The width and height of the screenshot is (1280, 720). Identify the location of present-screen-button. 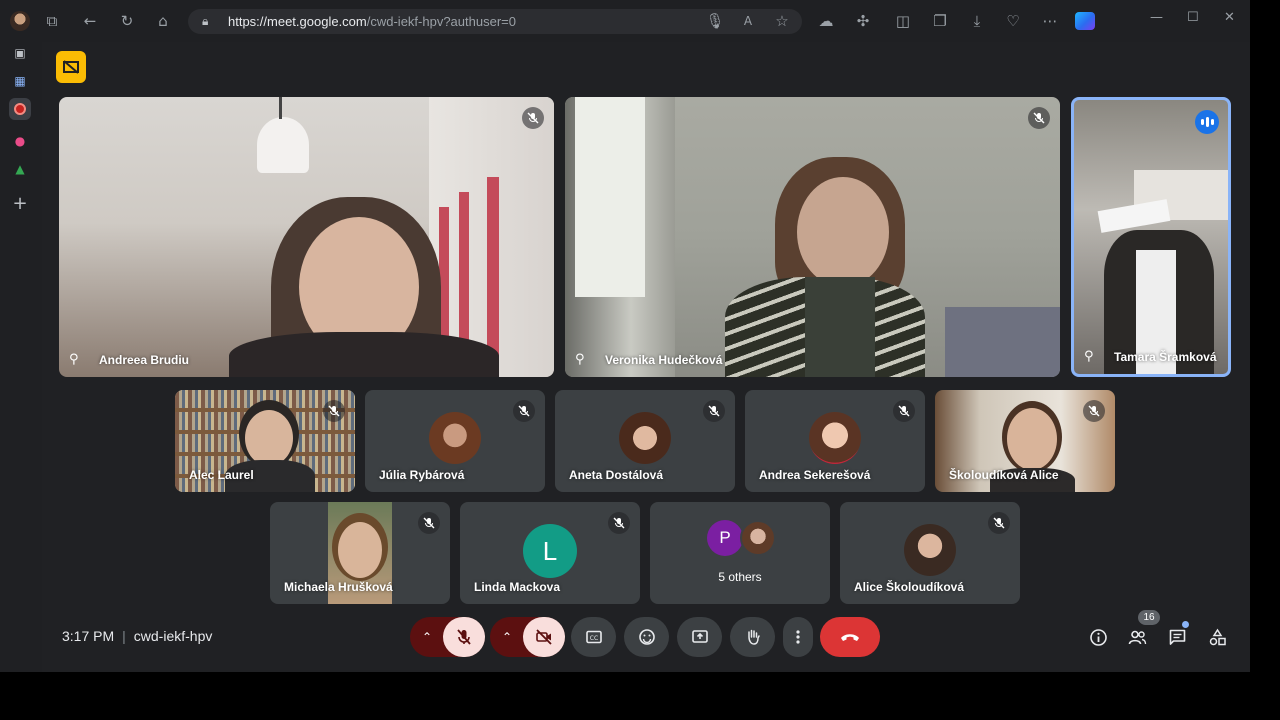
(699, 637).